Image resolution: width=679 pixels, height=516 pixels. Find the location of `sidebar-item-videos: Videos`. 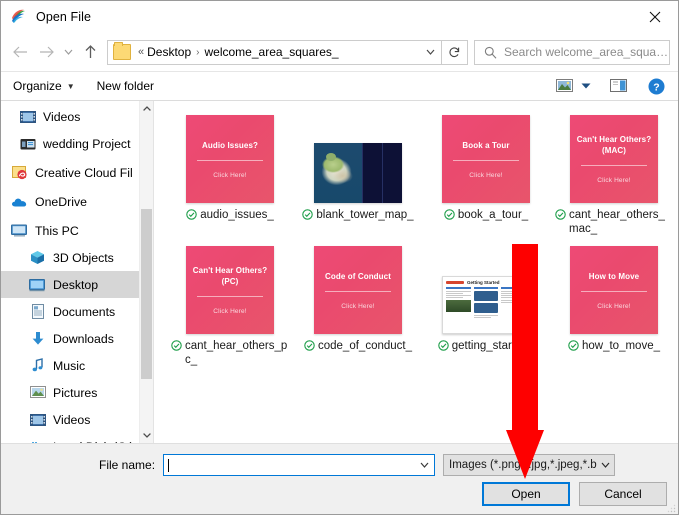

sidebar-item-videos: Videos is located at coordinates (77, 419).